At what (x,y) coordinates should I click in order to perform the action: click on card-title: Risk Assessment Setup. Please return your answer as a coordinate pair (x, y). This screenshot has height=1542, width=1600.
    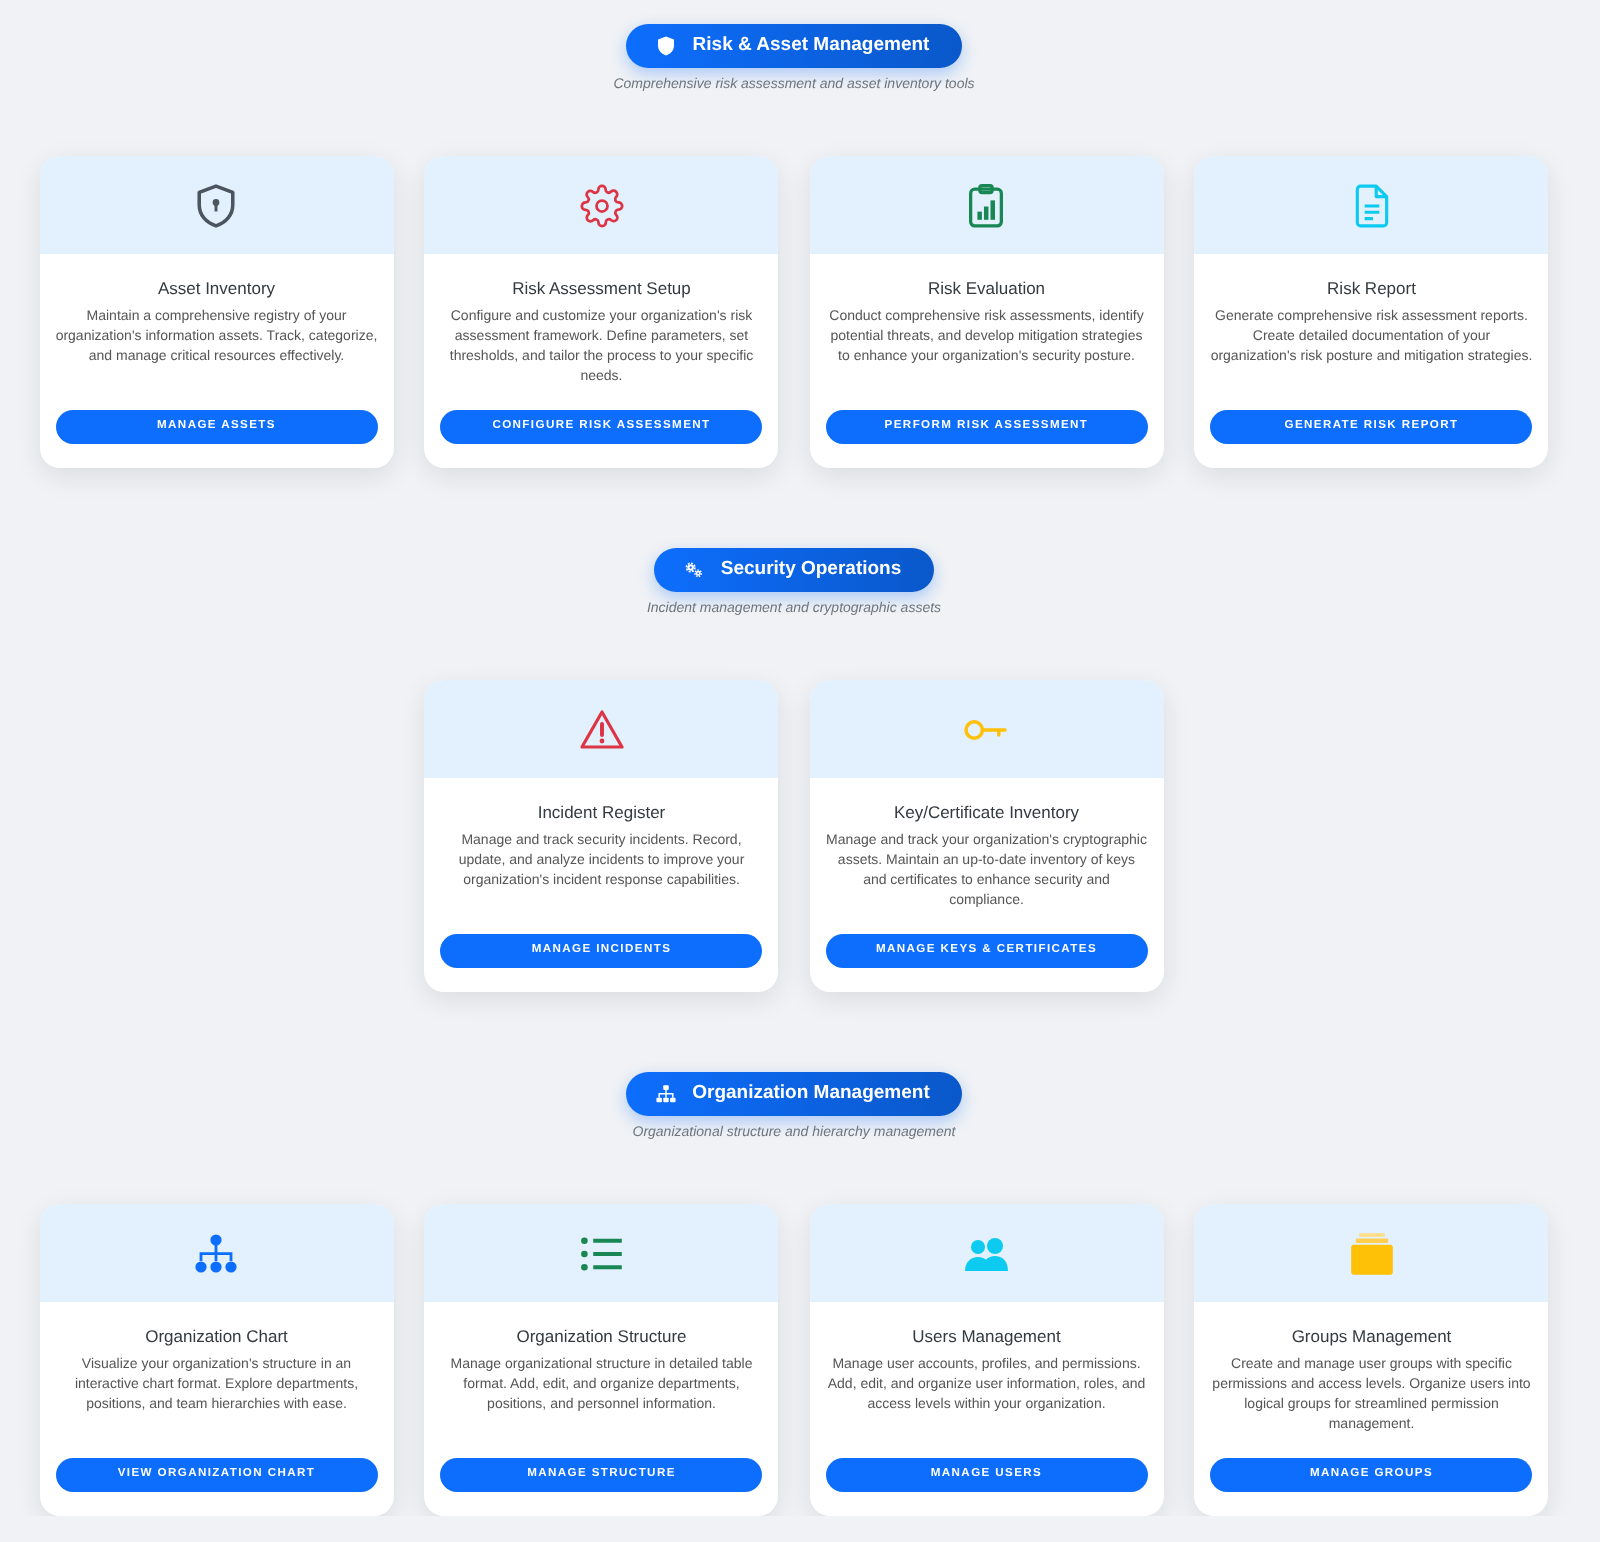
    Looking at the image, I should click on (601, 289).